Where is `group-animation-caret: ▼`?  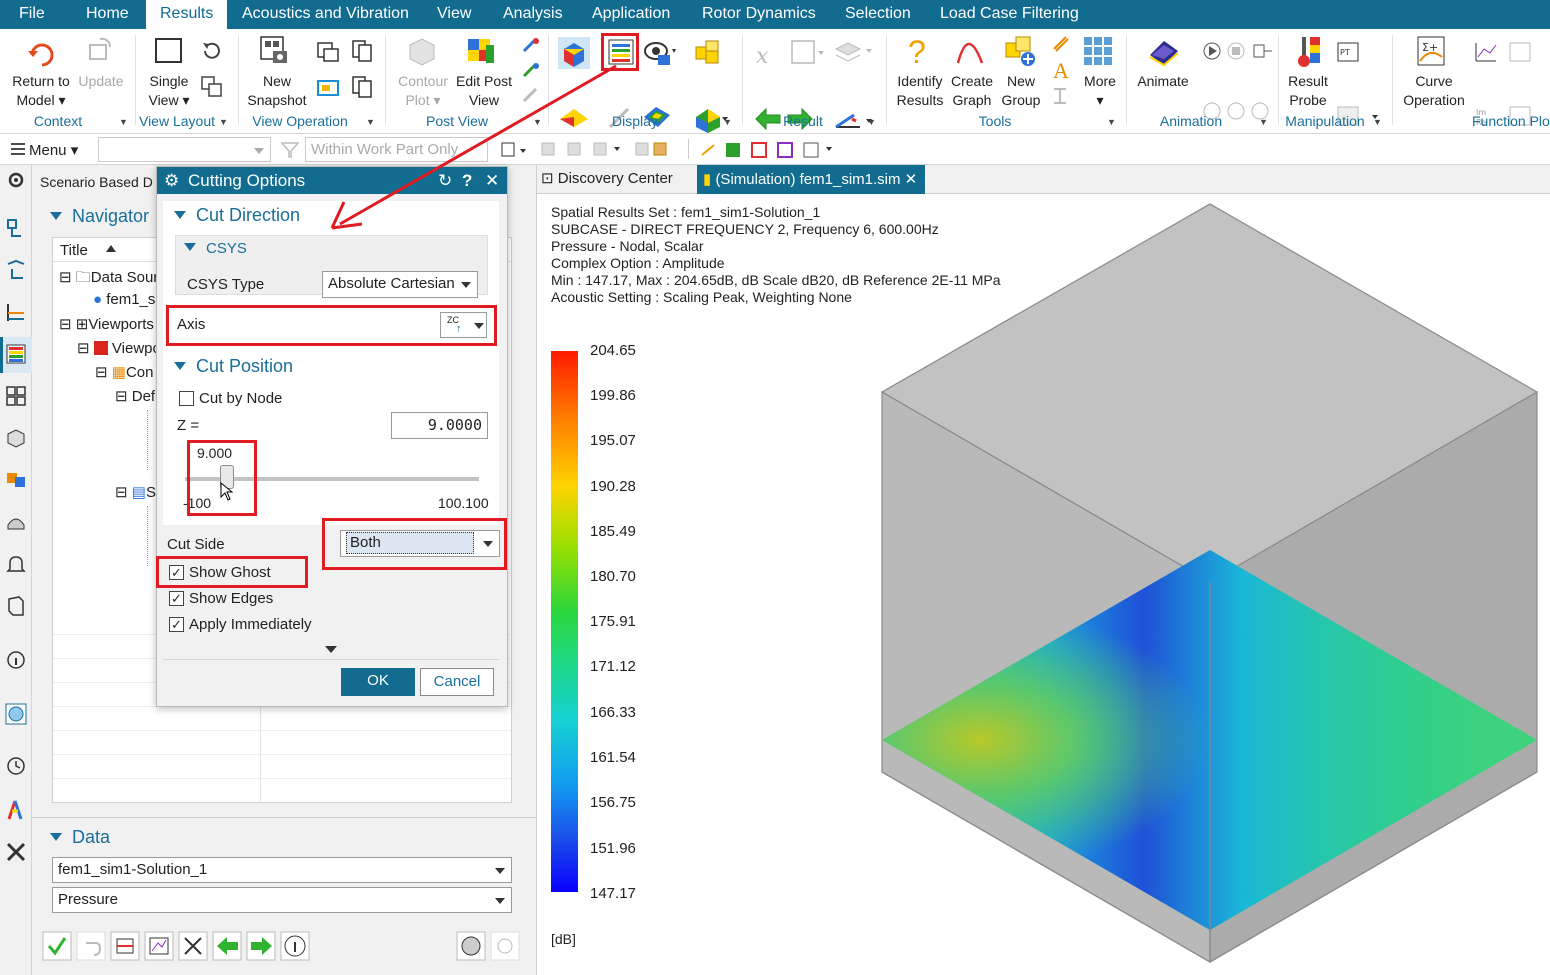 group-animation-caret: ▼ is located at coordinates (1263, 122).